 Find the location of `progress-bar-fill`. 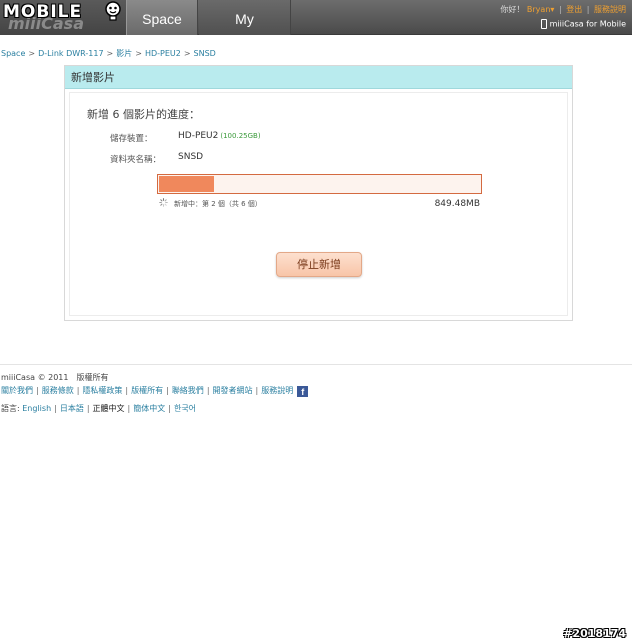

progress-bar-fill is located at coordinates (186, 184).